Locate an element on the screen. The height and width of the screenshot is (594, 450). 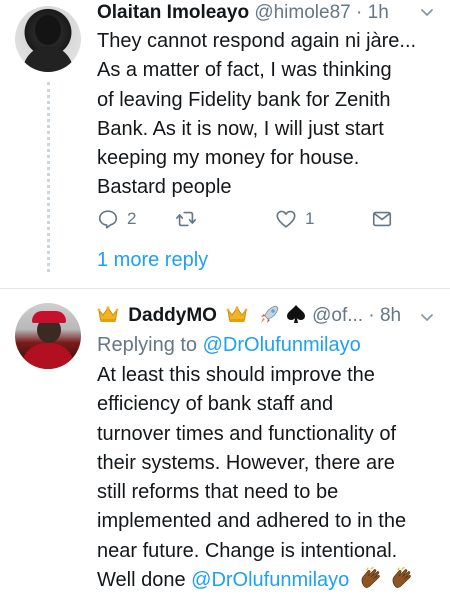
tweet-text-line: their systems. However, there are is located at coordinates (246, 462).